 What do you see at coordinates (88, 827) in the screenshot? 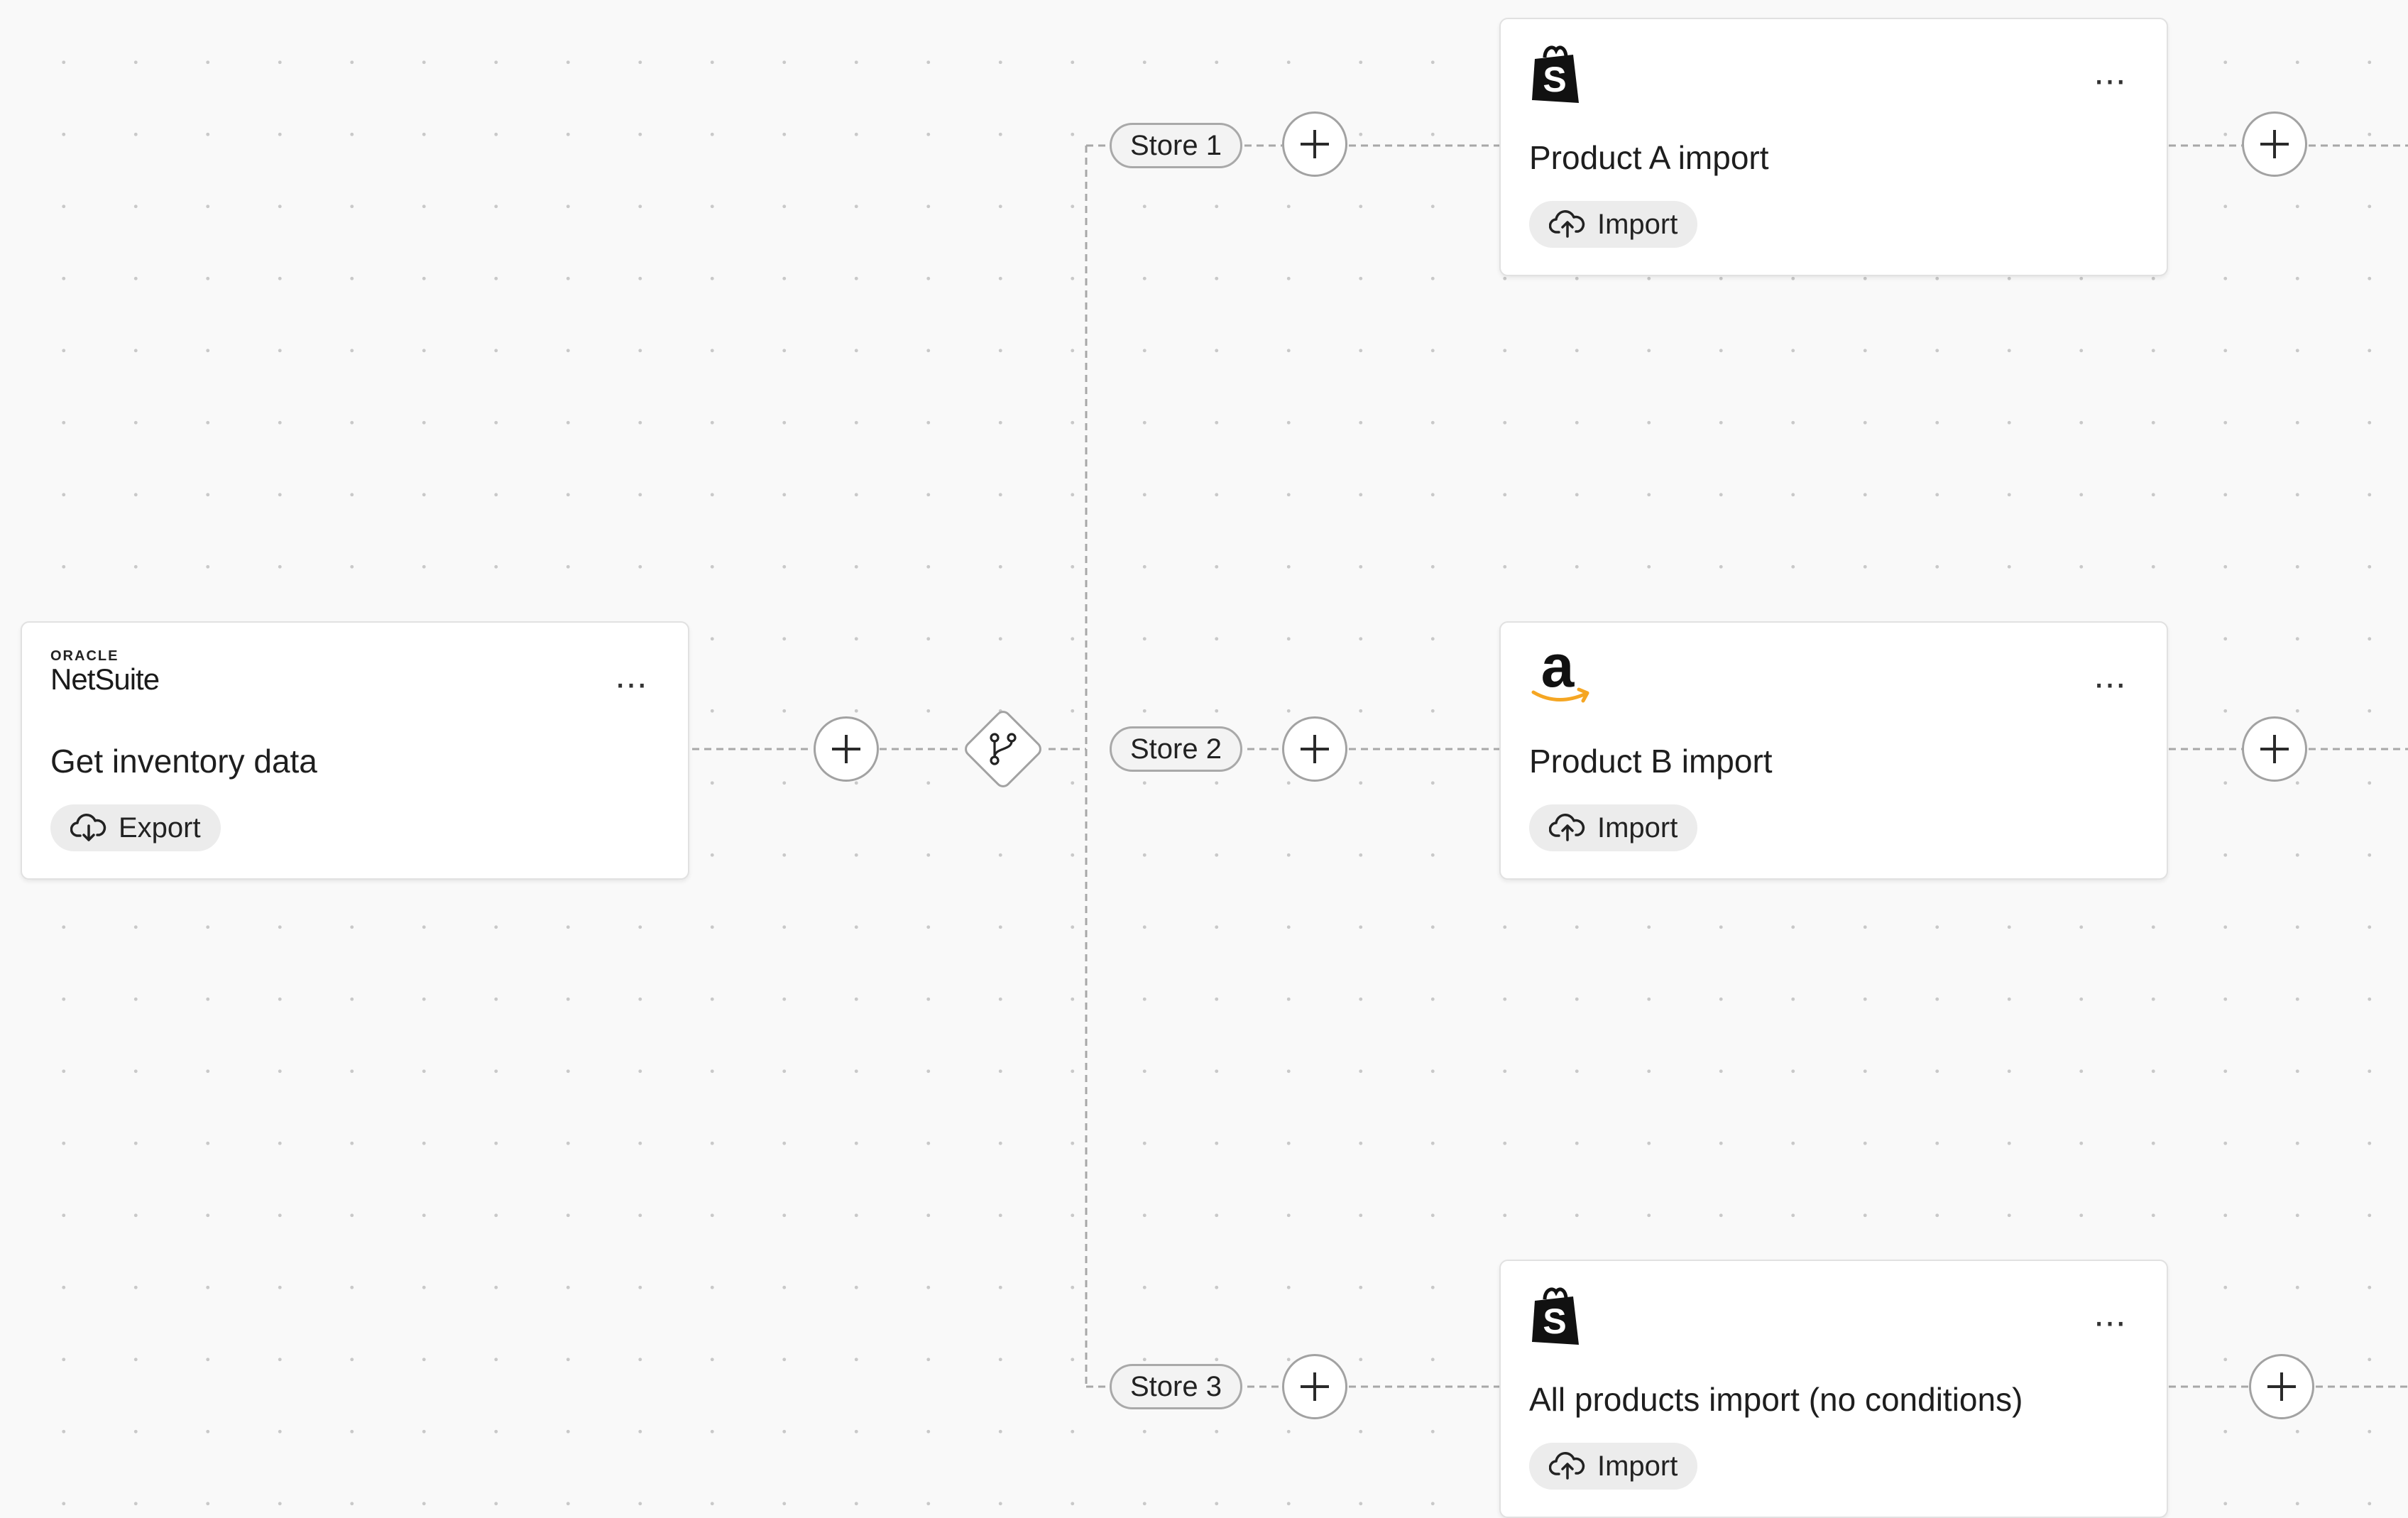
I see `cloud-download-icon` at bounding box center [88, 827].